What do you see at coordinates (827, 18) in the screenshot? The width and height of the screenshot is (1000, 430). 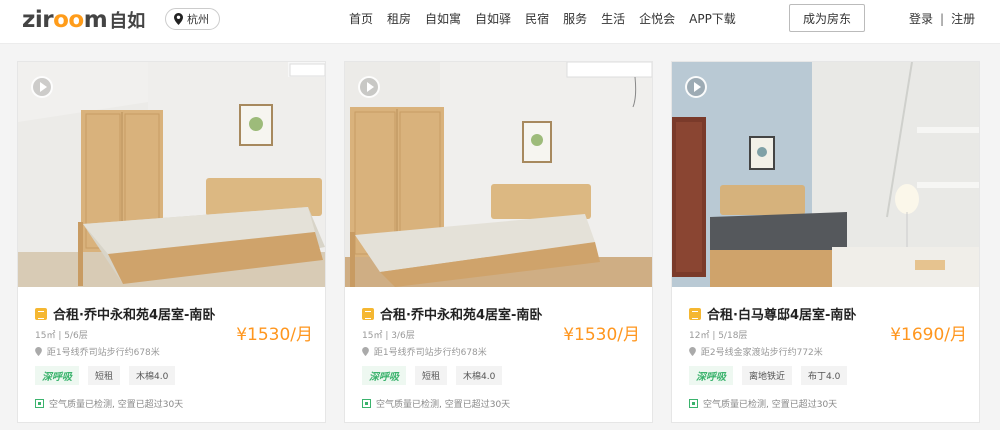 I see `become-landlord-button: 成为房东` at bounding box center [827, 18].